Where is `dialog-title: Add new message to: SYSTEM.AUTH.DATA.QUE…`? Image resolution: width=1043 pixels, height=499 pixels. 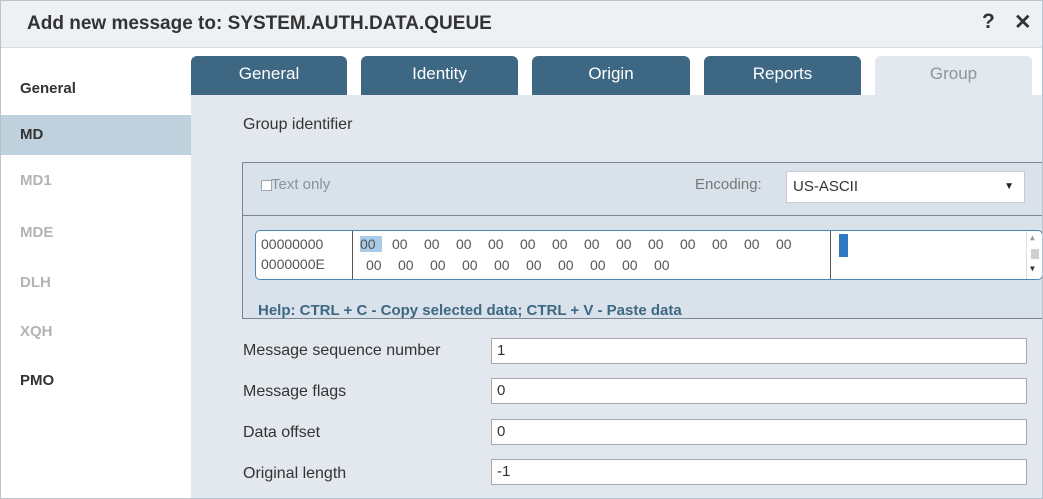 dialog-title: Add new message to: SYSTEM.AUTH.DATA.QUE… is located at coordinates (259, 23).